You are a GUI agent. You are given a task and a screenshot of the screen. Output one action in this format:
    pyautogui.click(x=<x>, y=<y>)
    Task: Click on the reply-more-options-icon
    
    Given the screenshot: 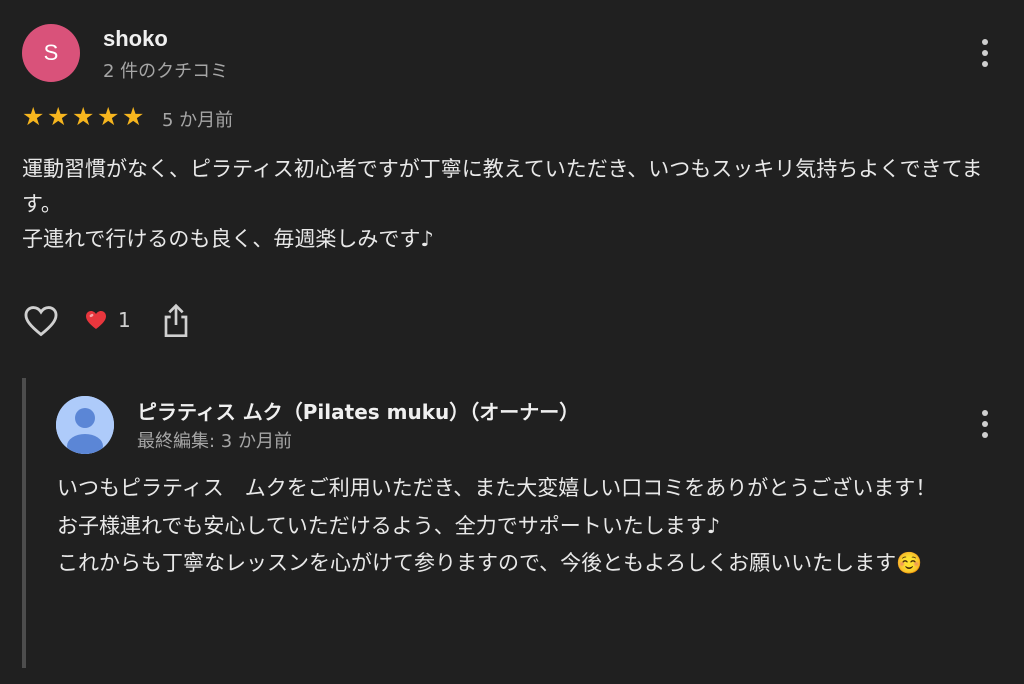 What is the action you would take?
    pyautogui.click(x=985, y=424)
    